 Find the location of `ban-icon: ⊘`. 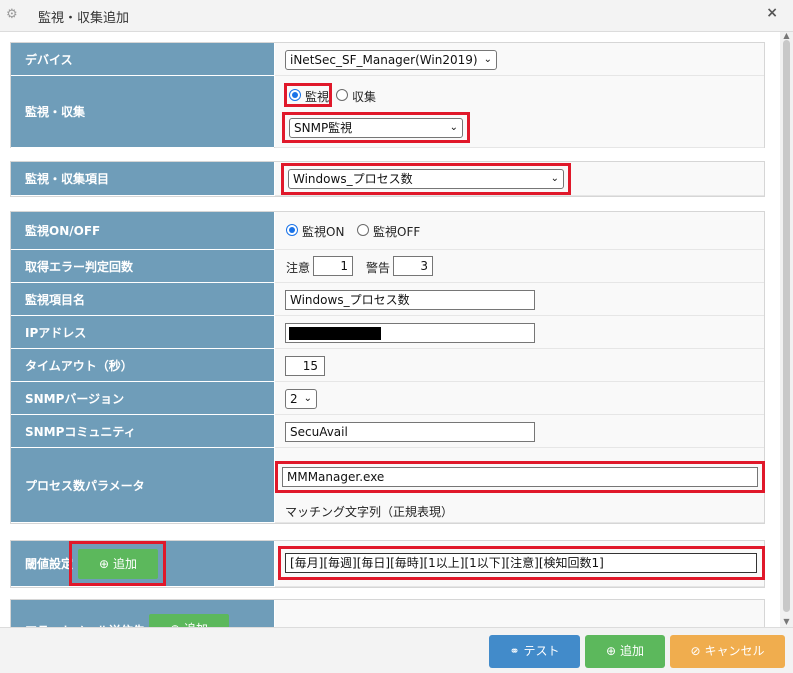

ban-icon: ⊘ is located at coordinates (695, 651).